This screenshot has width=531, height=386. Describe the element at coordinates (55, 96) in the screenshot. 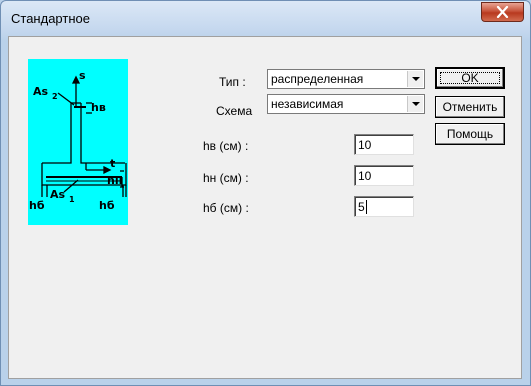

I see `as2-subscript: 2` at that location.